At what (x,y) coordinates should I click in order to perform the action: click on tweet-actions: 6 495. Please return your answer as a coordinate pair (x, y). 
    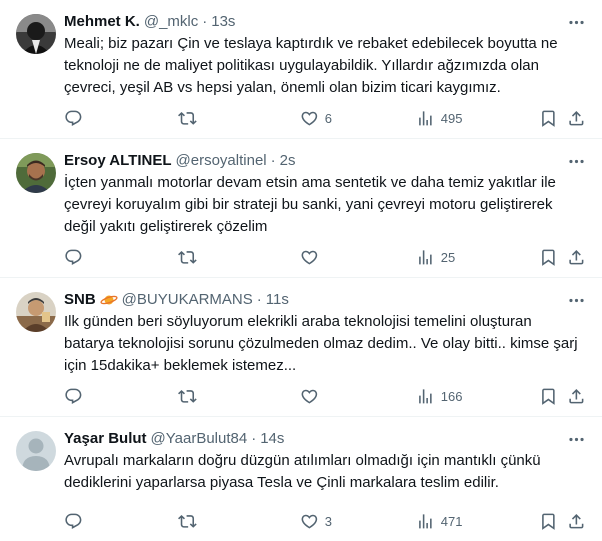
    Looking at the image, I should click on (325, 118).